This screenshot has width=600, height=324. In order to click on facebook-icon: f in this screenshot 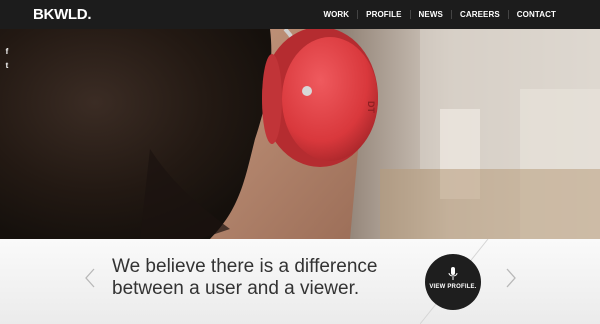, I will do `click(7, 51)`.